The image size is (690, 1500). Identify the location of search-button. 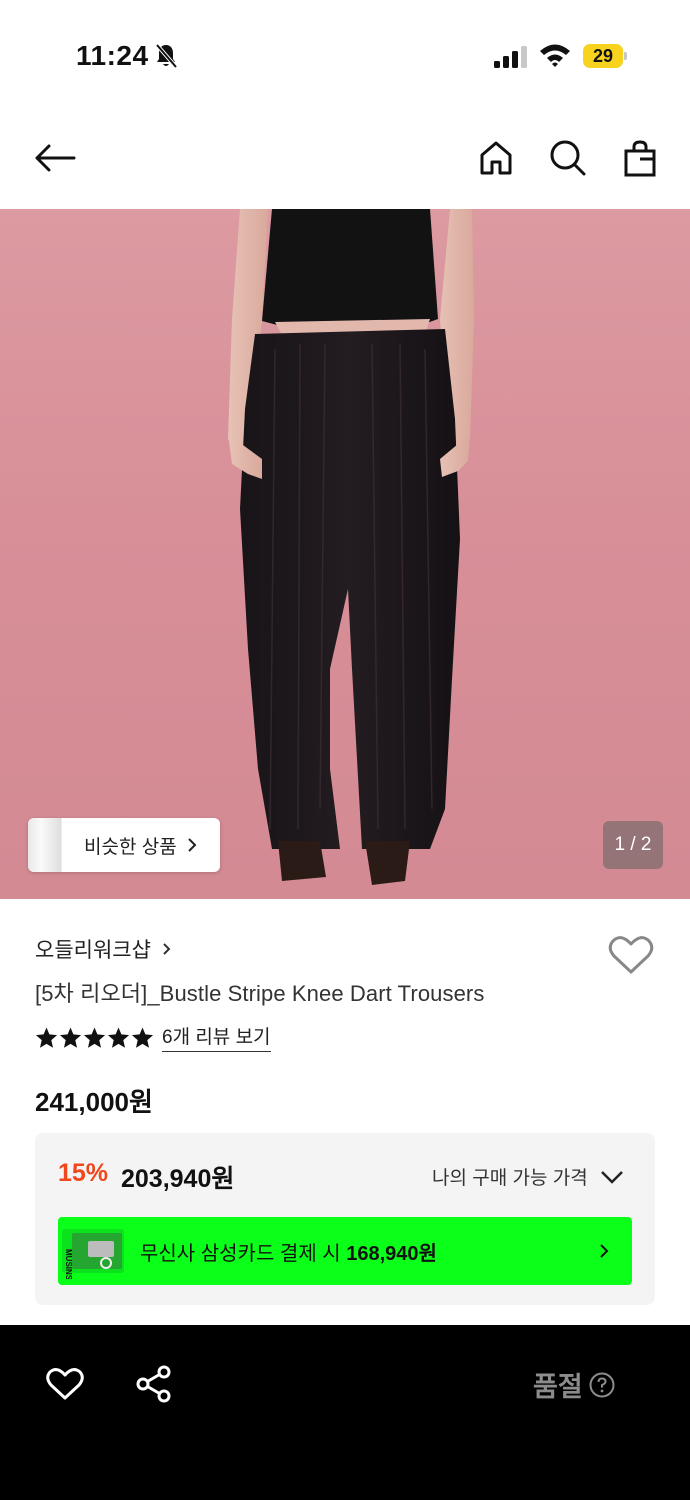
(568, 158).